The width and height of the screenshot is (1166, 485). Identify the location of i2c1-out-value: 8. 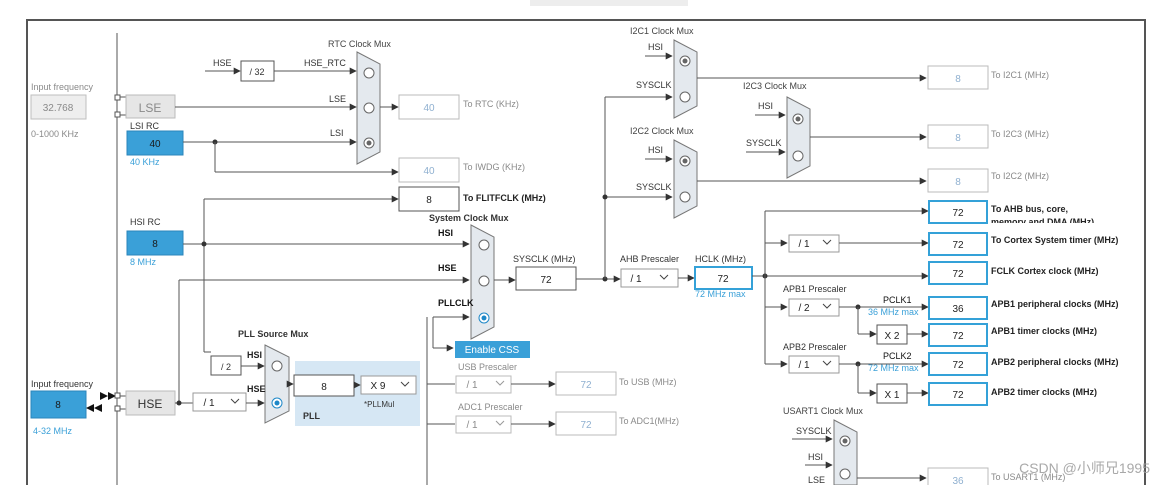
(958, 79).